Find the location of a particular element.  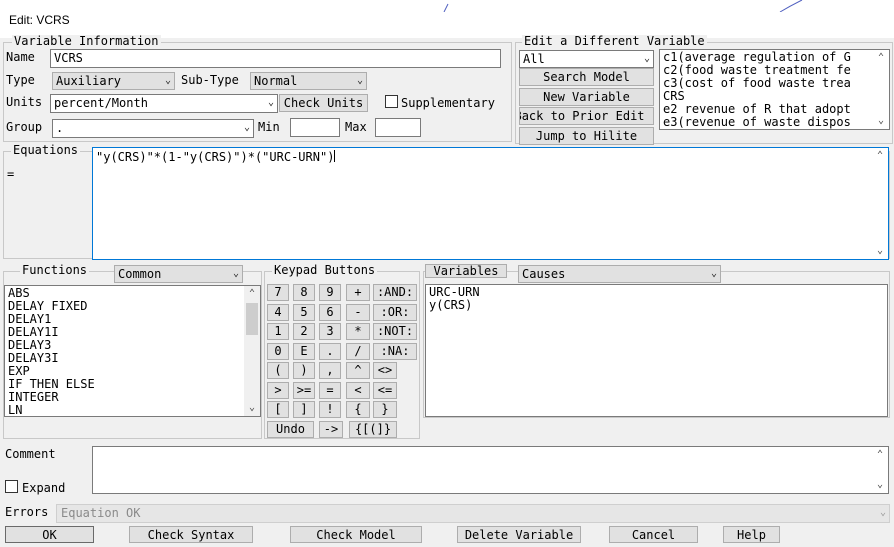

keypad-key: ( is located at coordinates (278, 370).